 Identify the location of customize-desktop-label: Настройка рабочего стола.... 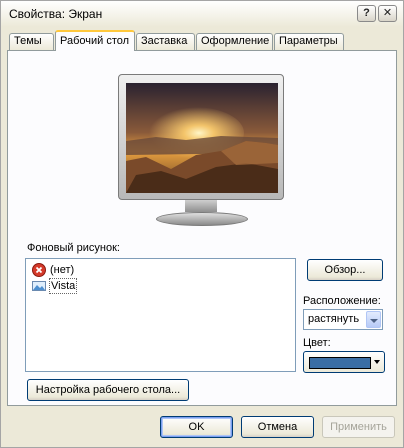
(108, 390).